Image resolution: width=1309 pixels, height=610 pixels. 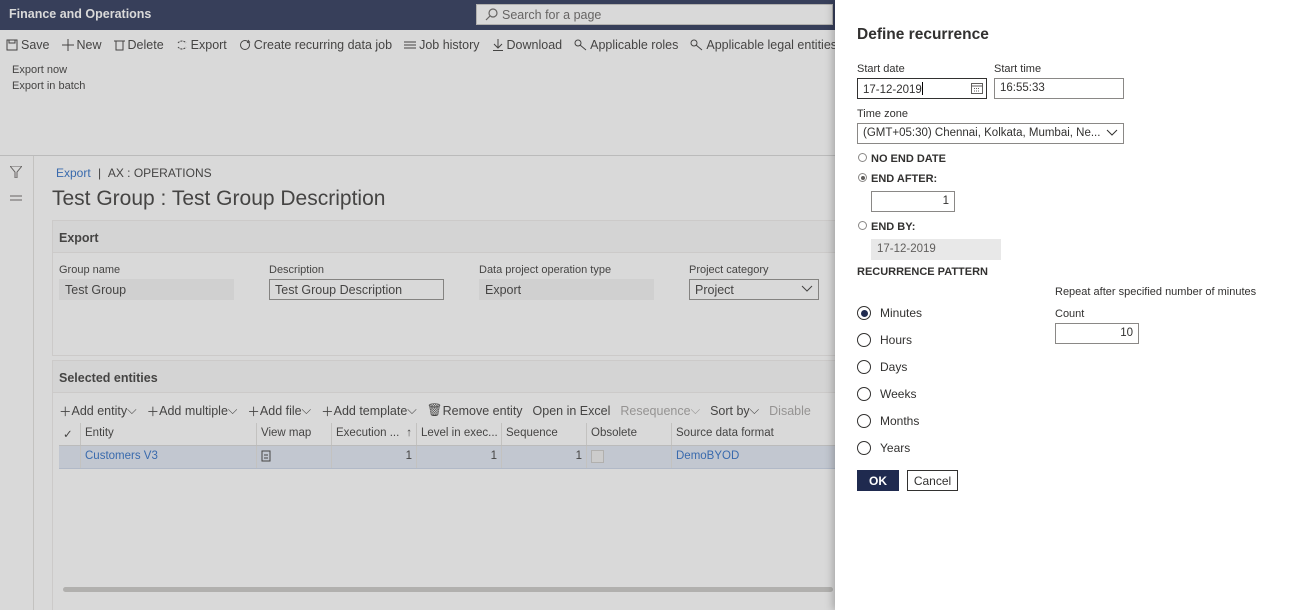 I want to click on text-cursor, so click(x=922, y=88).